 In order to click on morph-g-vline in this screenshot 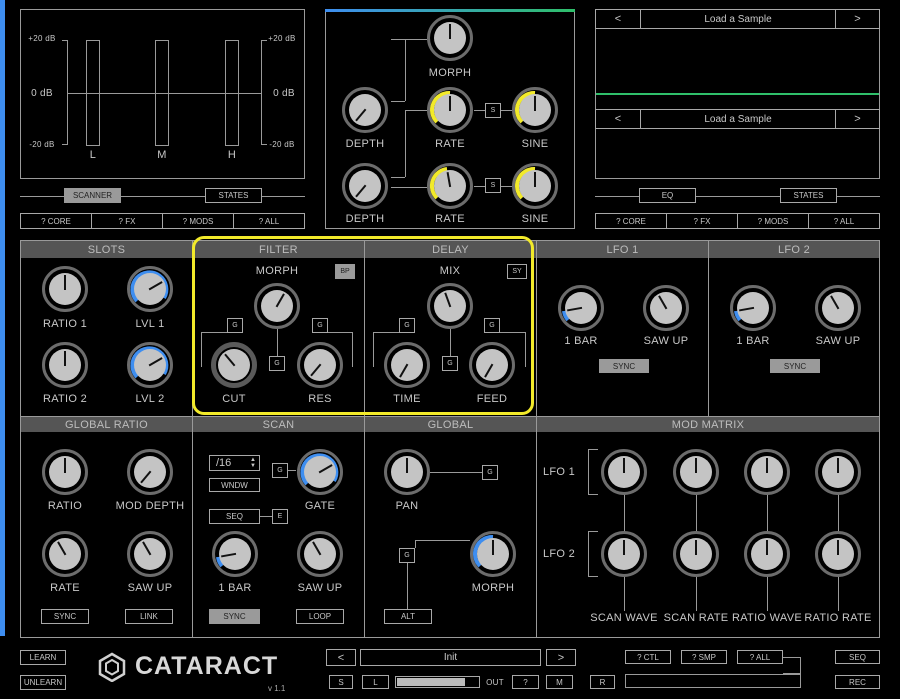, I will do `click(407, 586)`.